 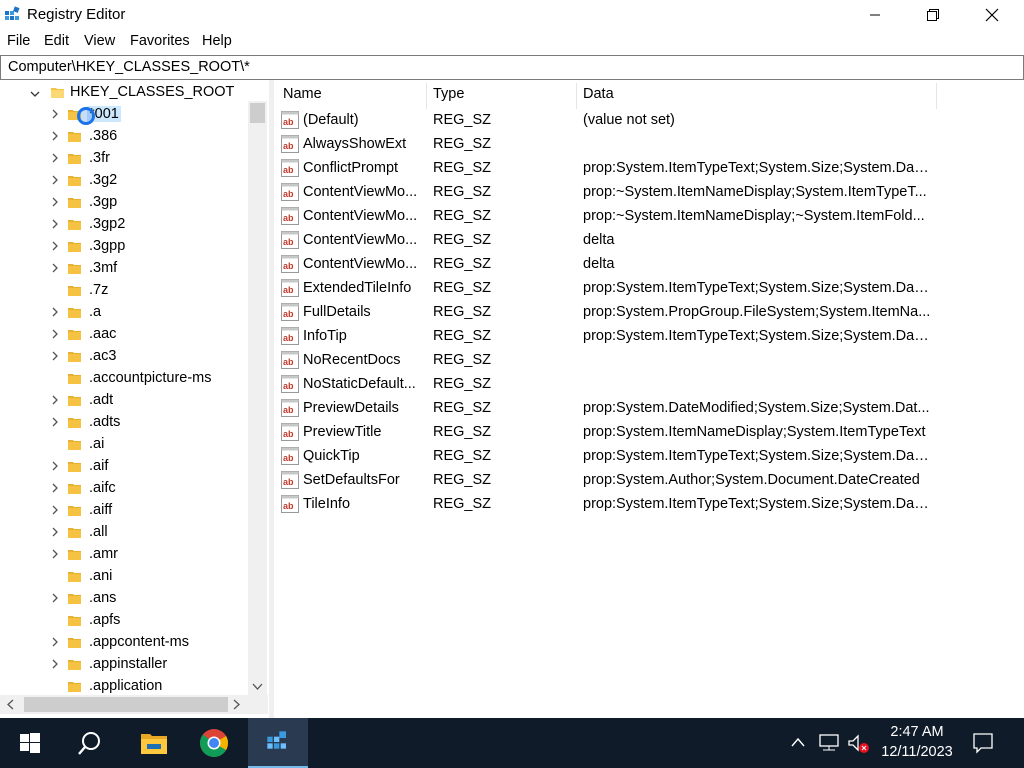 I want to click on tree-item: .amr, so click(x=124, y=555).